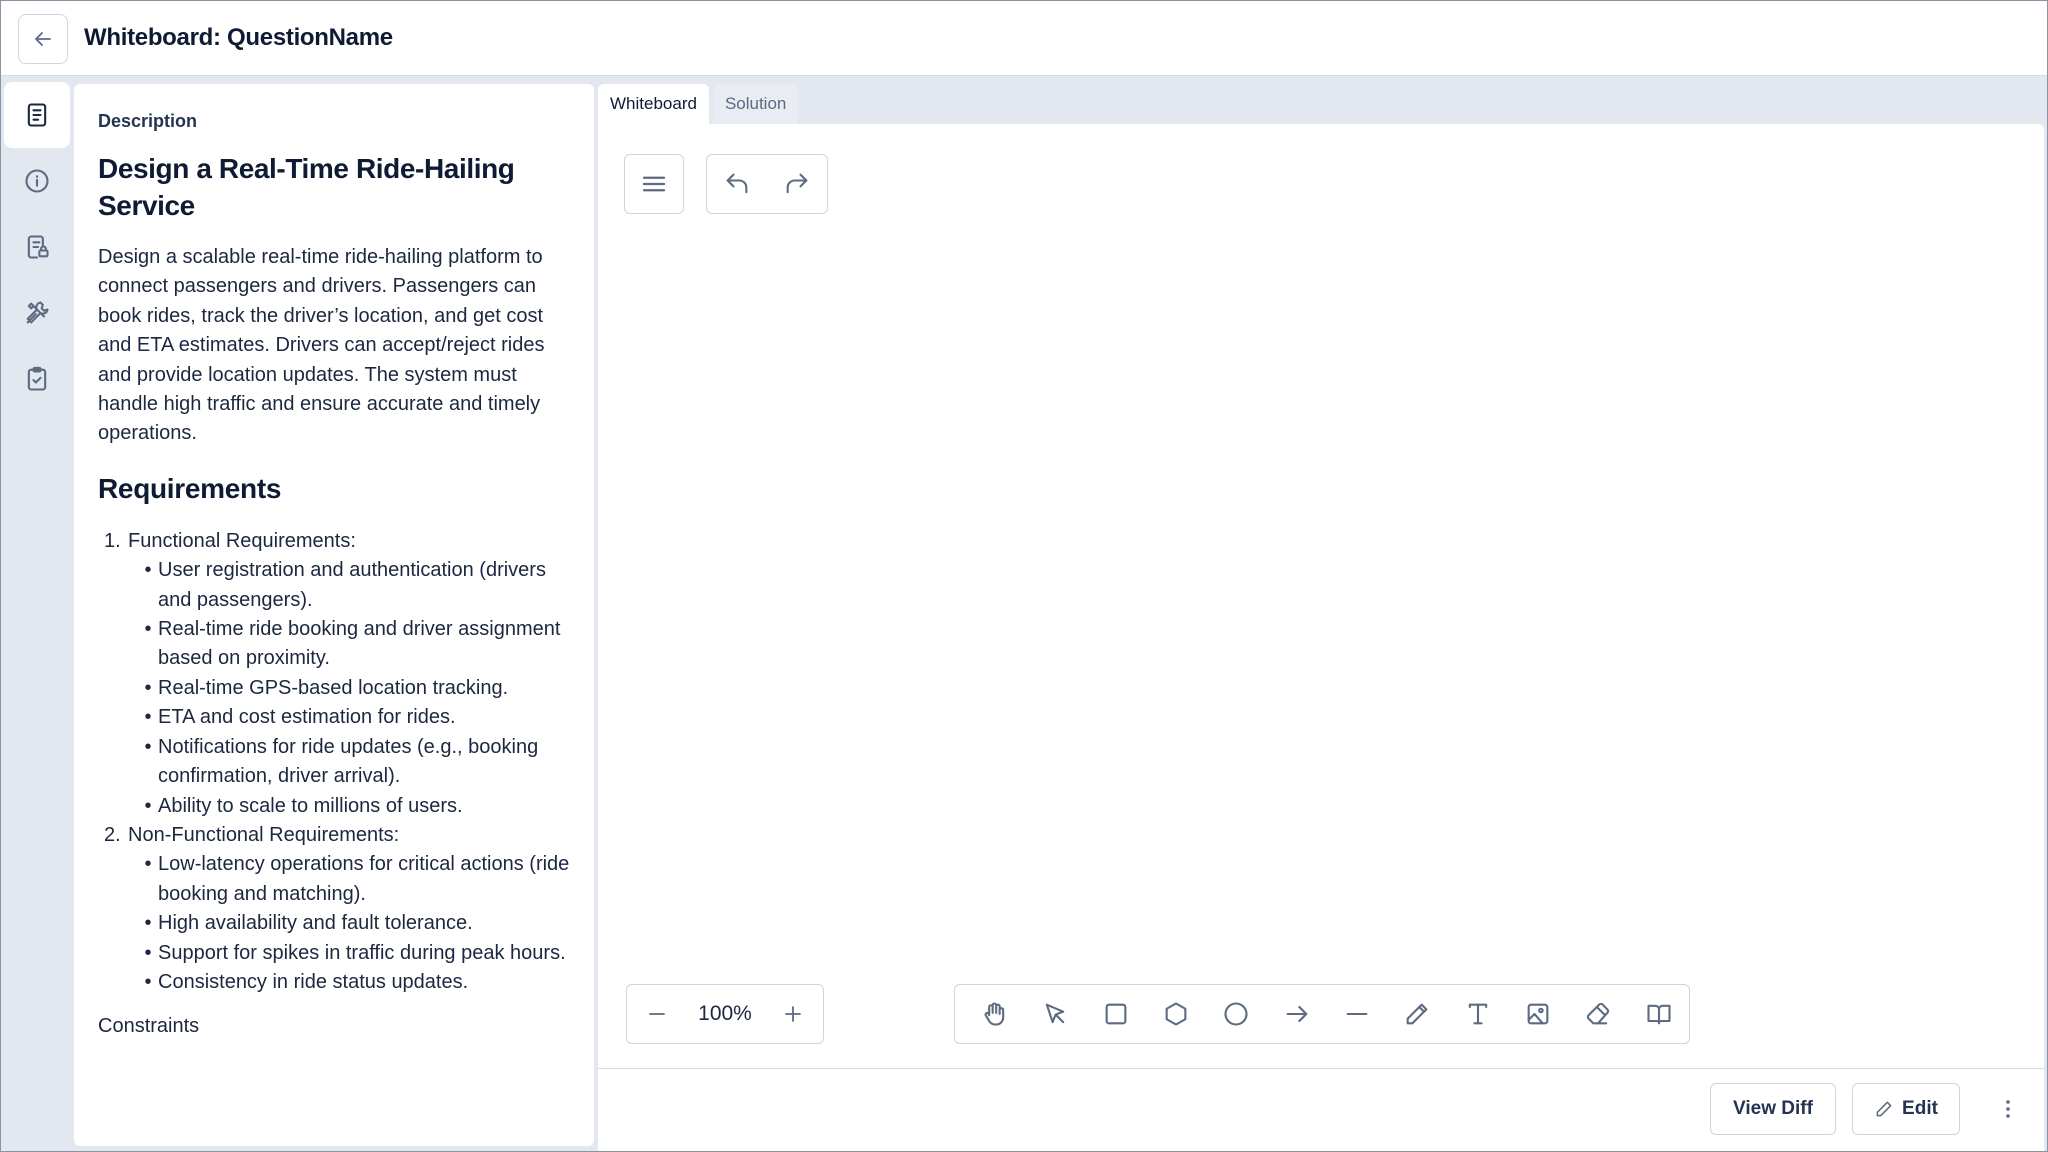  I want to click on drawing-toolbar, so click(1322, 1014).